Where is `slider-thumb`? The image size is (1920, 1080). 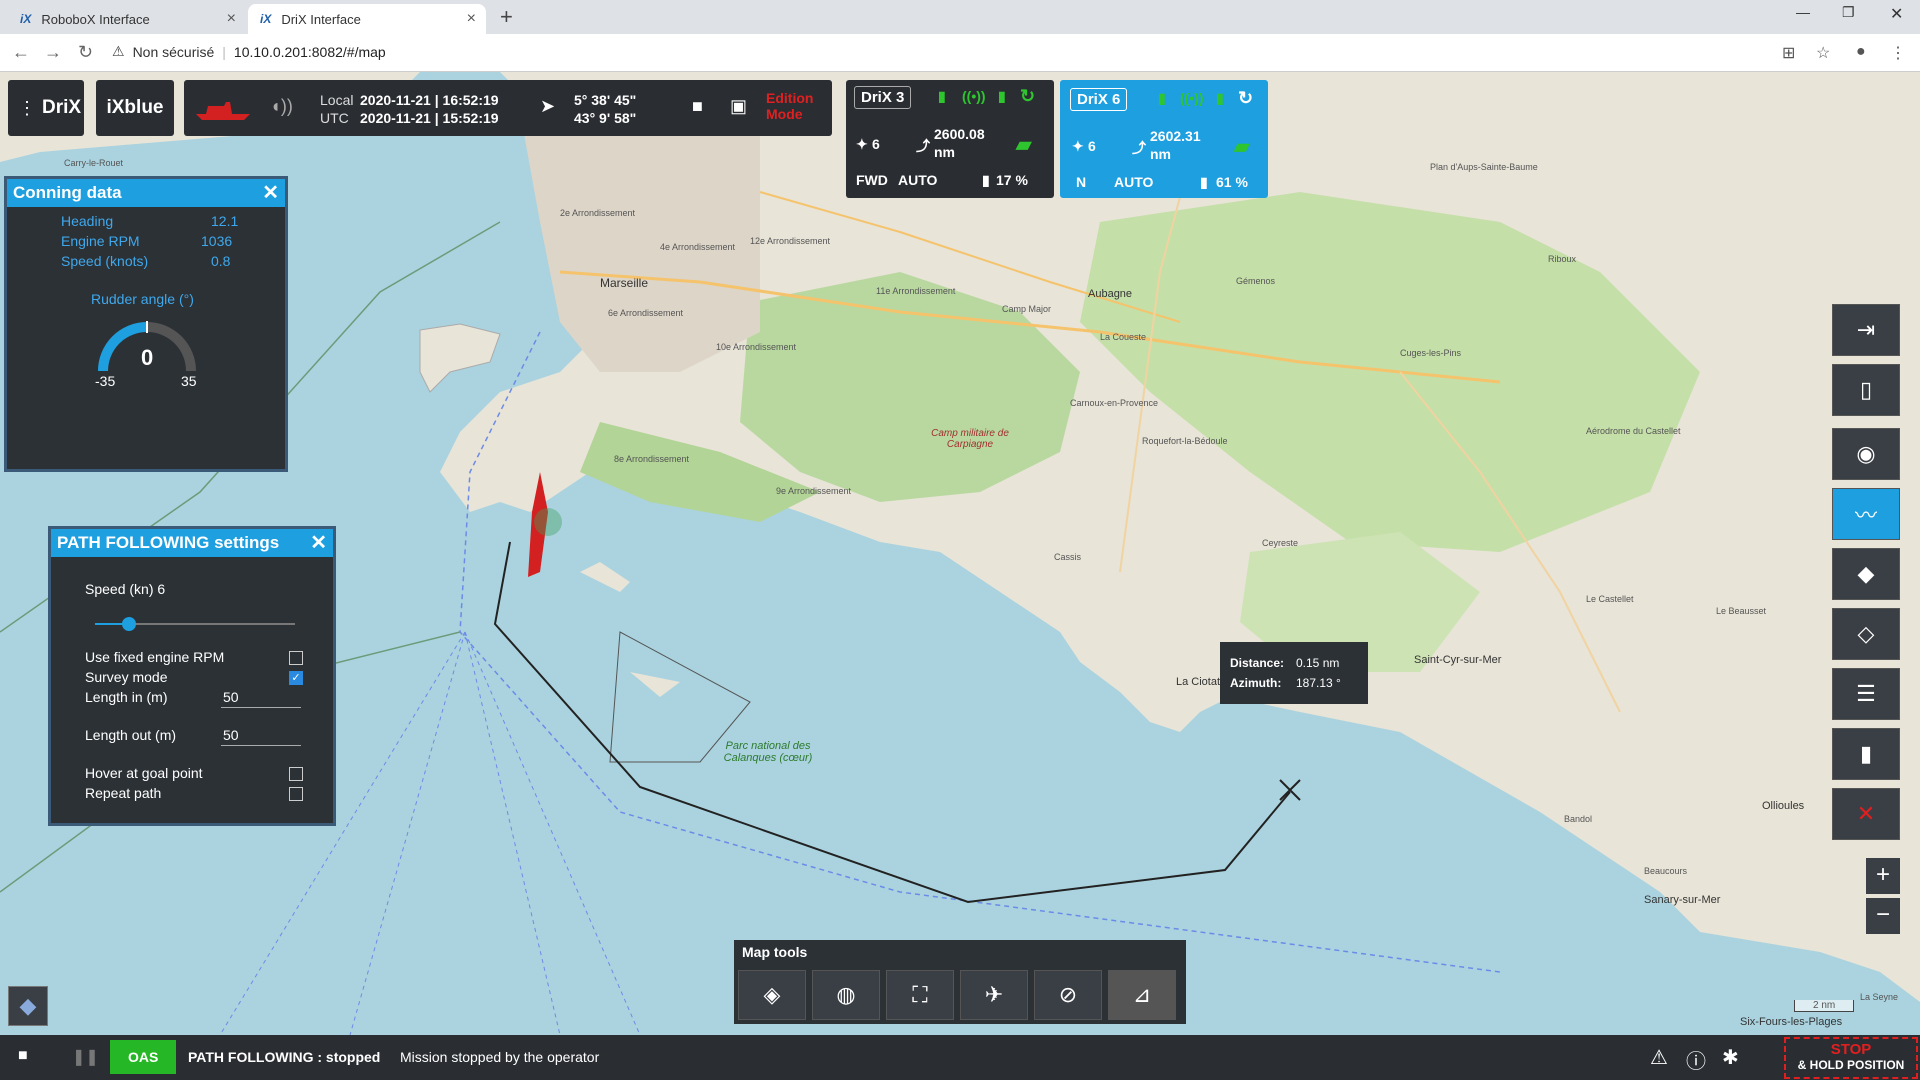 slider-thumb is located at coordinates (129, 624).